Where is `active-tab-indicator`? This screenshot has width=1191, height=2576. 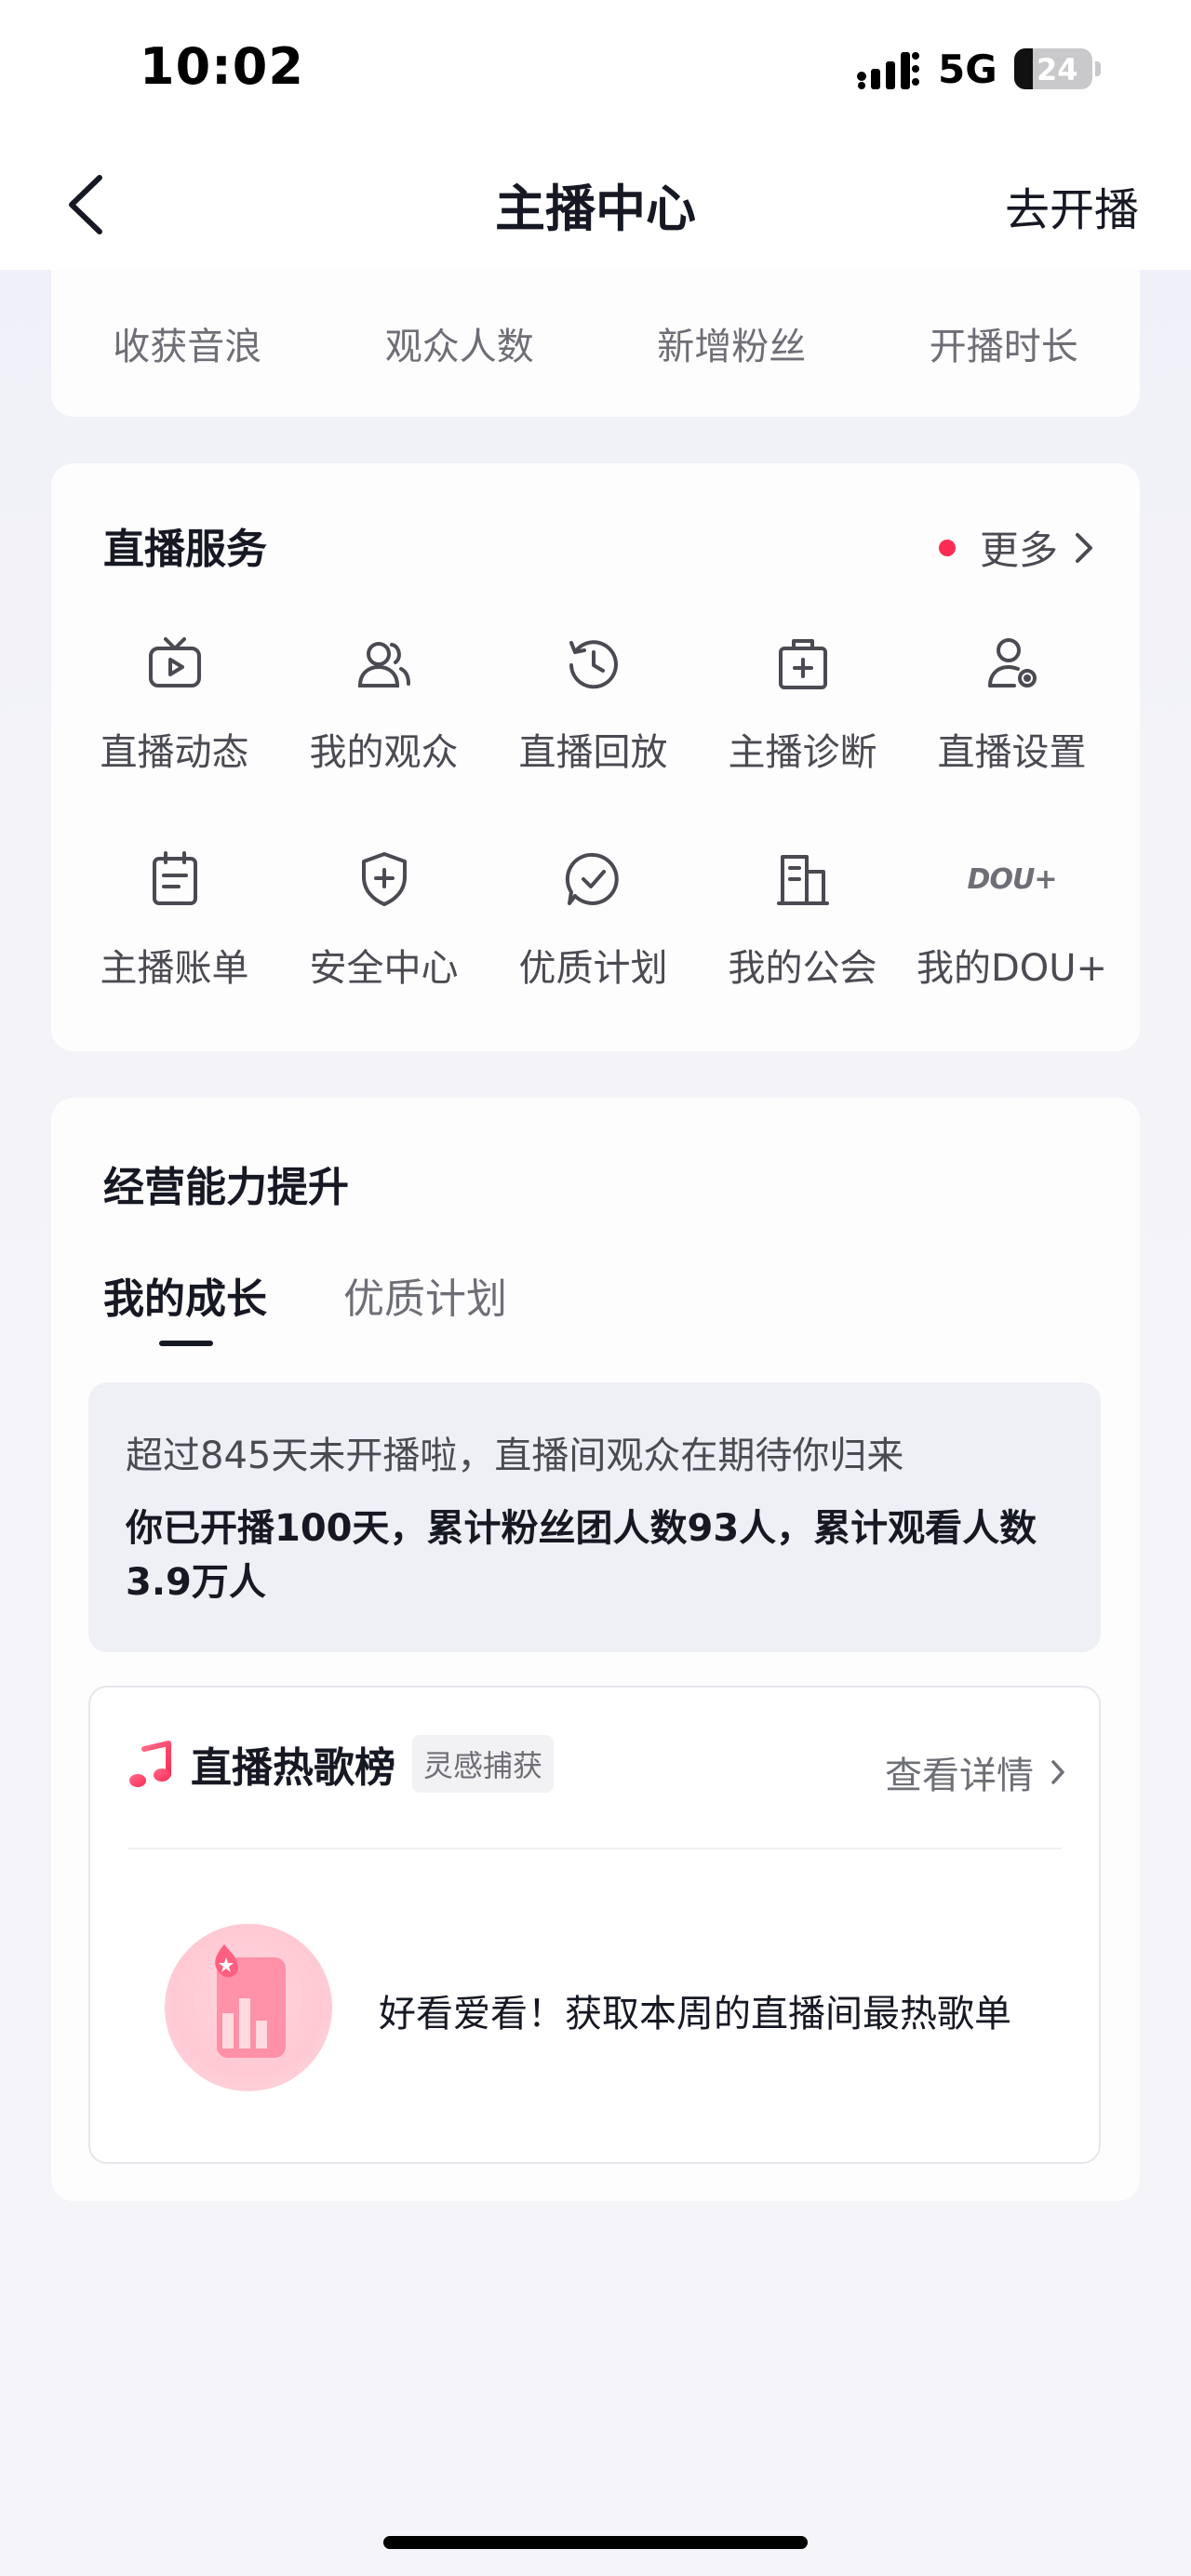 active-tab-indicator is located at coordinates (186, 1343).